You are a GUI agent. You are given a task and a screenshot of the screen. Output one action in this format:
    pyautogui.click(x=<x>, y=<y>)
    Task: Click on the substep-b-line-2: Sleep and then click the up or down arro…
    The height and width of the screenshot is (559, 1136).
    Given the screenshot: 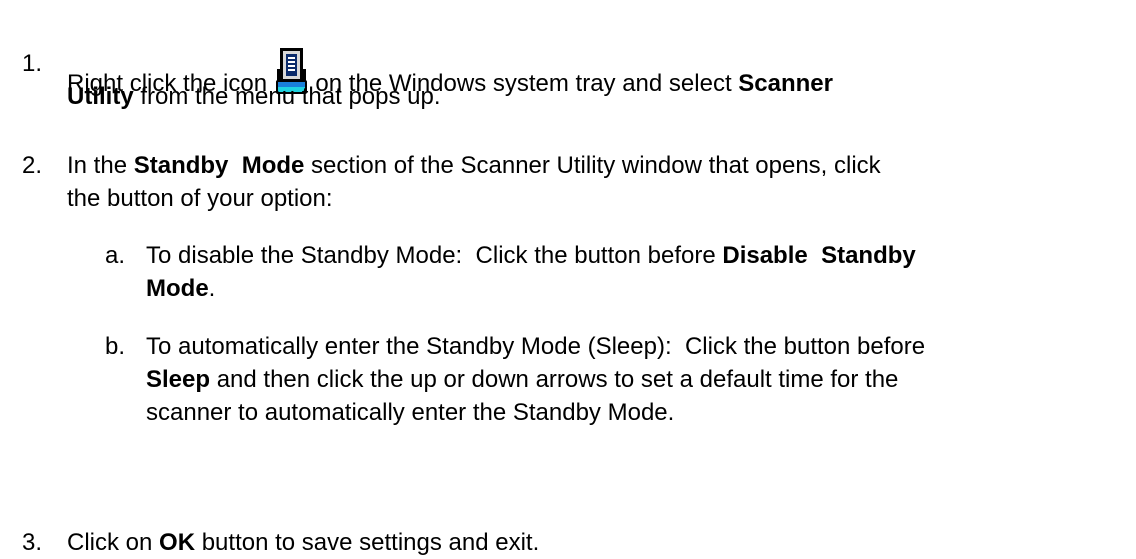 What is the action you would take?
    pyautogui.click(x=522, y=379)
    